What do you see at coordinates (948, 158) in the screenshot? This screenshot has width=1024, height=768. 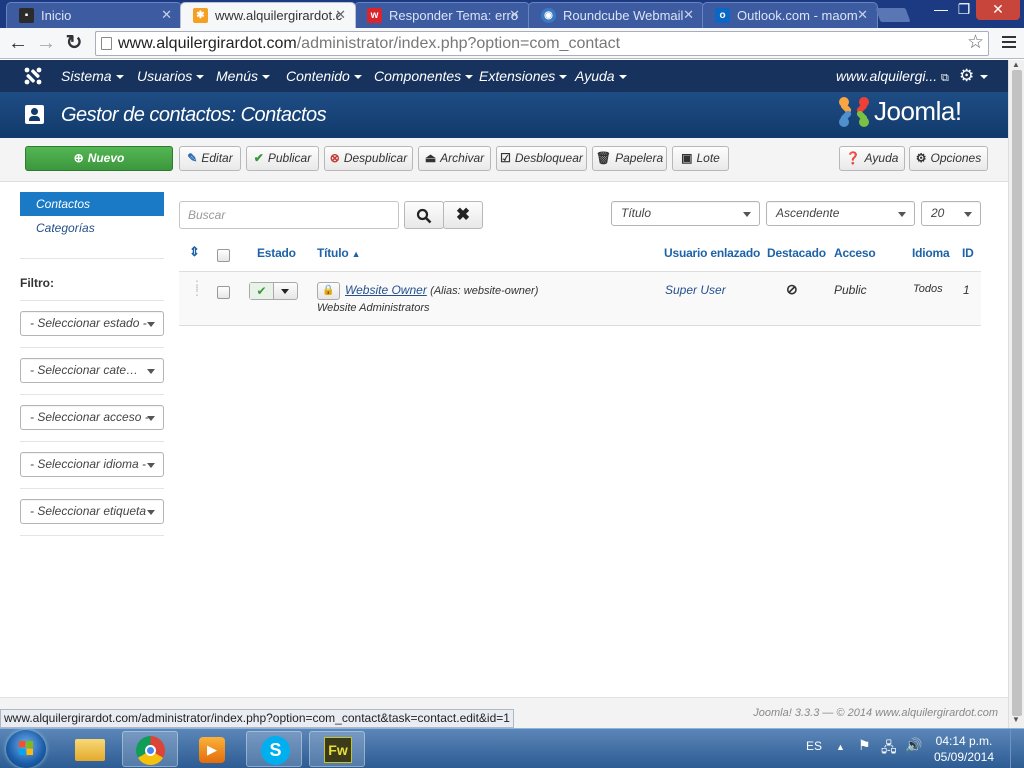 I see `options-button: ⚙ Opciones` at bounding box center [948, 158].